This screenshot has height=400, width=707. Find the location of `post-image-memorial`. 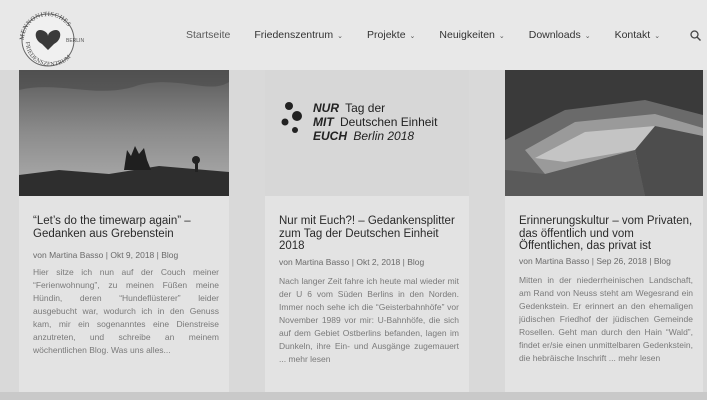

post-image-memorial is located at coordinates (604, 133).